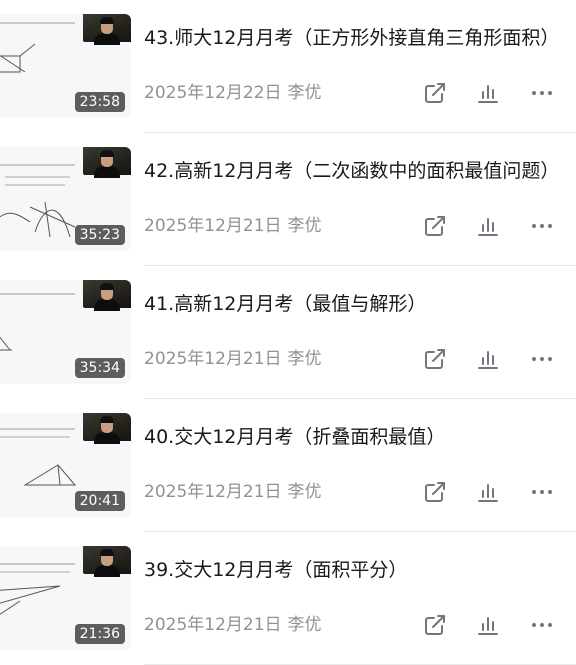 The height and width of the screenshot is (665, 576). Describe the element at coordinates (99, 501) in the screenshot. I see `duration-badge: 20:41` at that location.